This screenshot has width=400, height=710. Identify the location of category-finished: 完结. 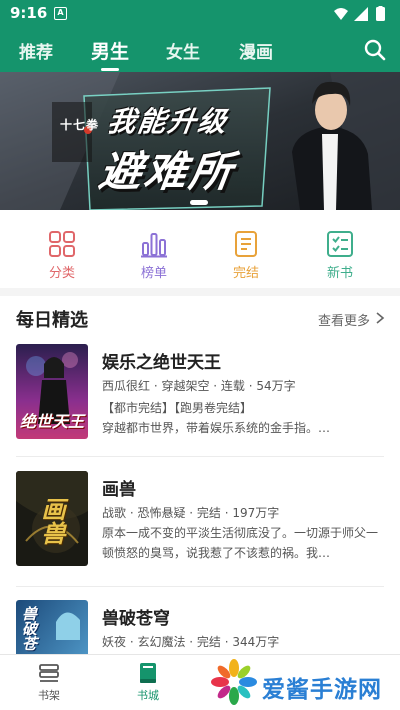
(246, 256).